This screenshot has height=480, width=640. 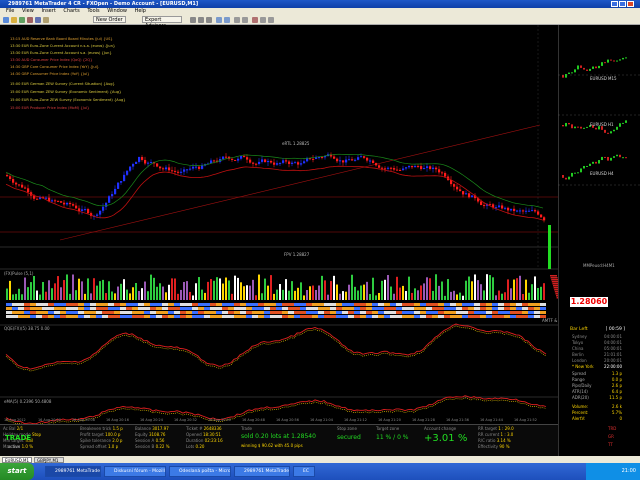 What do you see at coordinates (271, 20) in the screenshot?
I see `templates-icon` at bounding box center [271, 20].